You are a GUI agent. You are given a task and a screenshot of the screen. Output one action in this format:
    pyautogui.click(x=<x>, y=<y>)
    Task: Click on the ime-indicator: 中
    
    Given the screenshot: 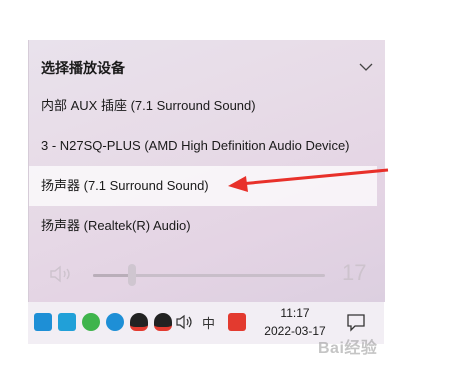 What is the action you would take?
    pyautogui.click(x=208, y=322)
    